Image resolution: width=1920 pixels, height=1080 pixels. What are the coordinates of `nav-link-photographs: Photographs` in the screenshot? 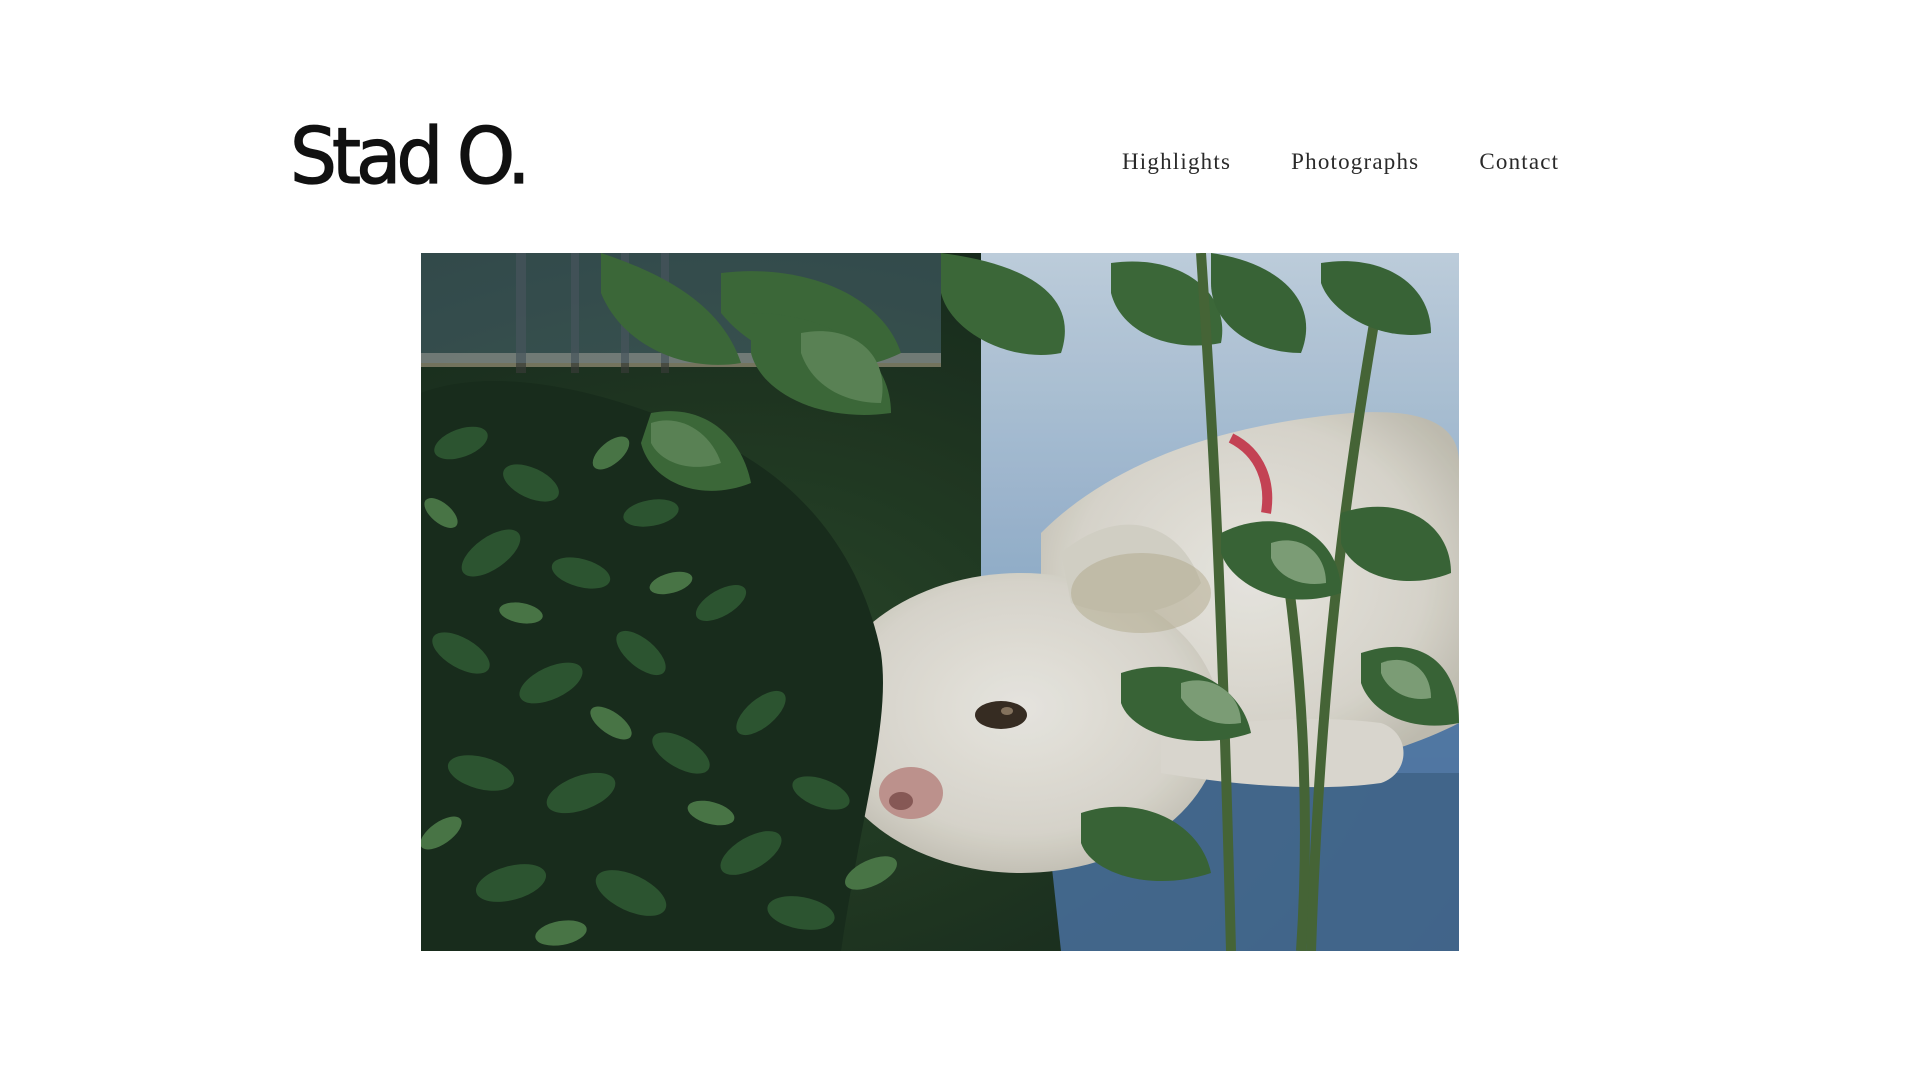 It's located at (1355, 162).